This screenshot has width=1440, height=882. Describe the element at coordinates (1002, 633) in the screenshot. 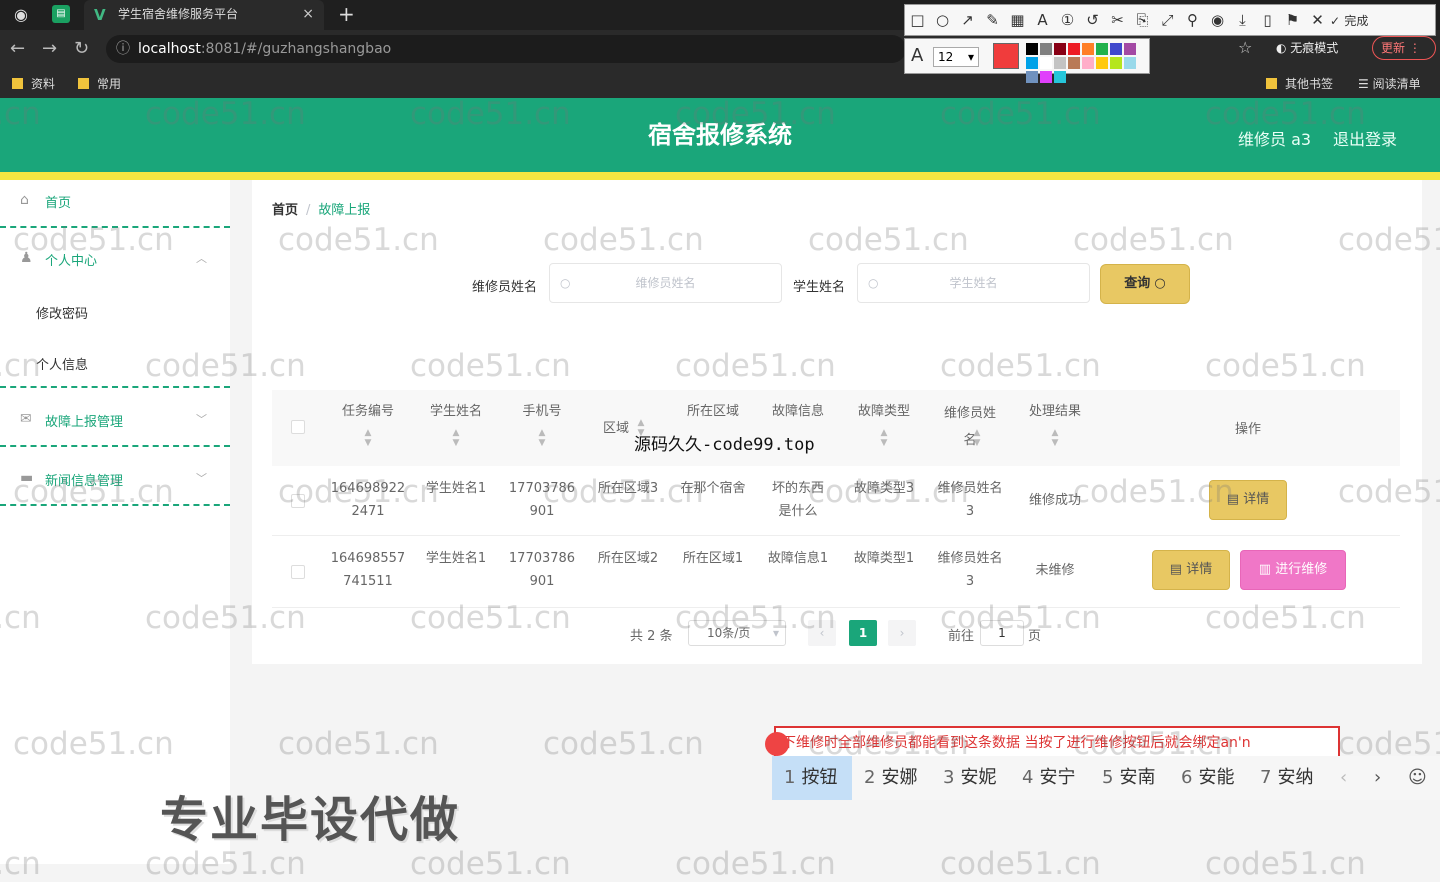

I see `goto-page-input: 1` at that location.